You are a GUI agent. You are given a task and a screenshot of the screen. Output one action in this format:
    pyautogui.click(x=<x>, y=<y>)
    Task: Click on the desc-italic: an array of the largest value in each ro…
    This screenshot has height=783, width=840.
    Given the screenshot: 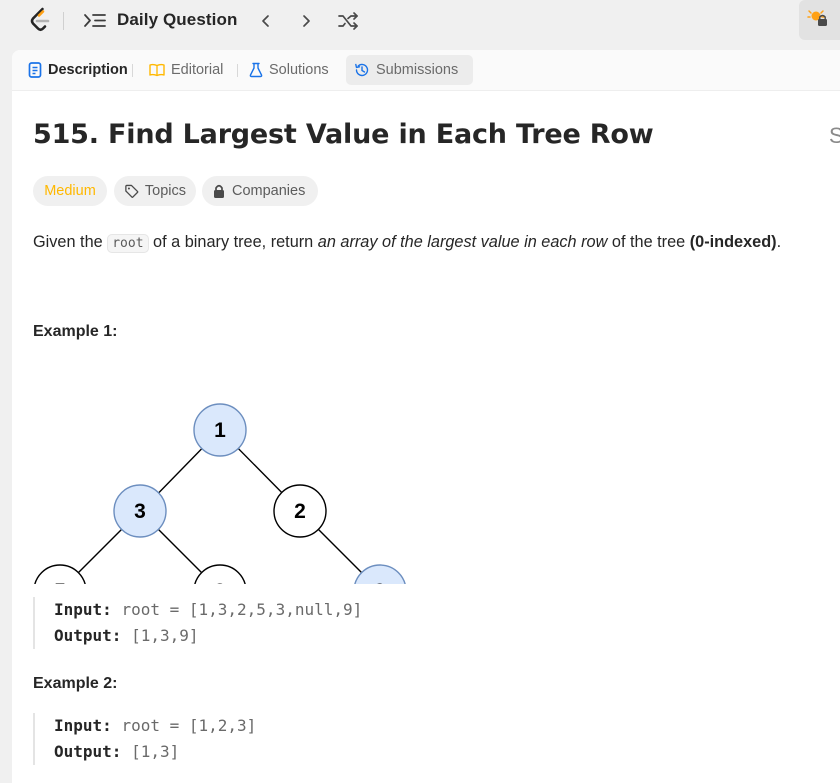 What is the action you would take?
    pyautogui.click(x=462, y=242)
    